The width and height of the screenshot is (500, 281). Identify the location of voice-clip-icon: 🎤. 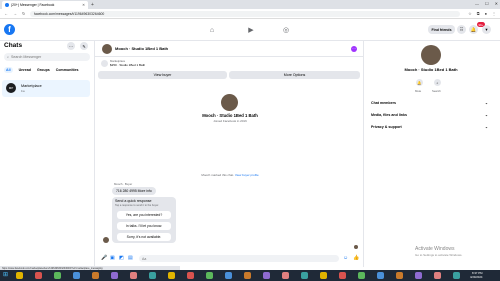
(104, 258).